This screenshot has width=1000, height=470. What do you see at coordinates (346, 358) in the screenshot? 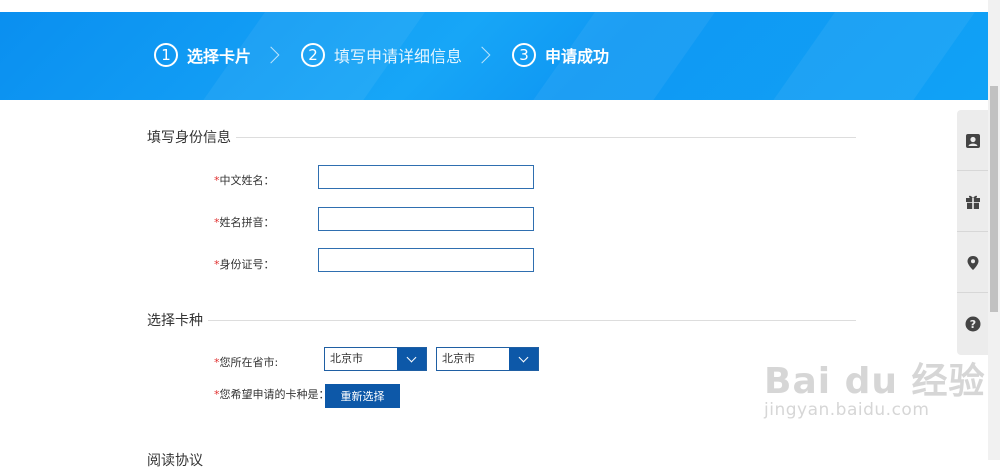
I see `province-value: 北京市` at bounding box center [346, 358].